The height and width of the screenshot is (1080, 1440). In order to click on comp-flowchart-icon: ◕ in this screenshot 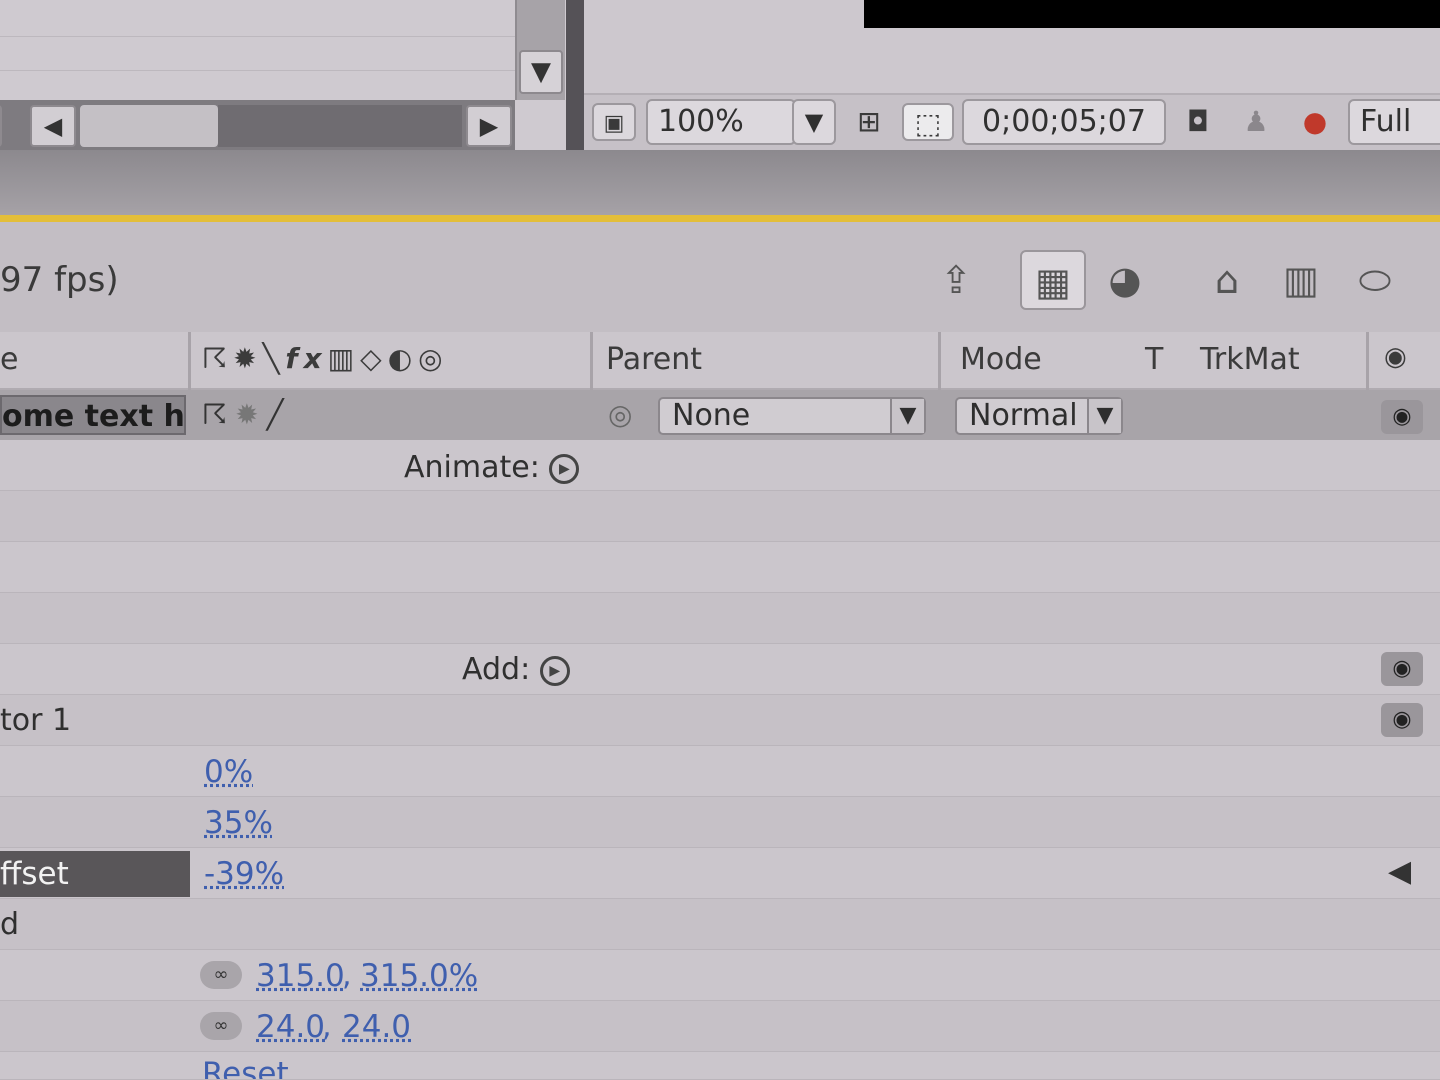, I will do `click(1125, 280)`.